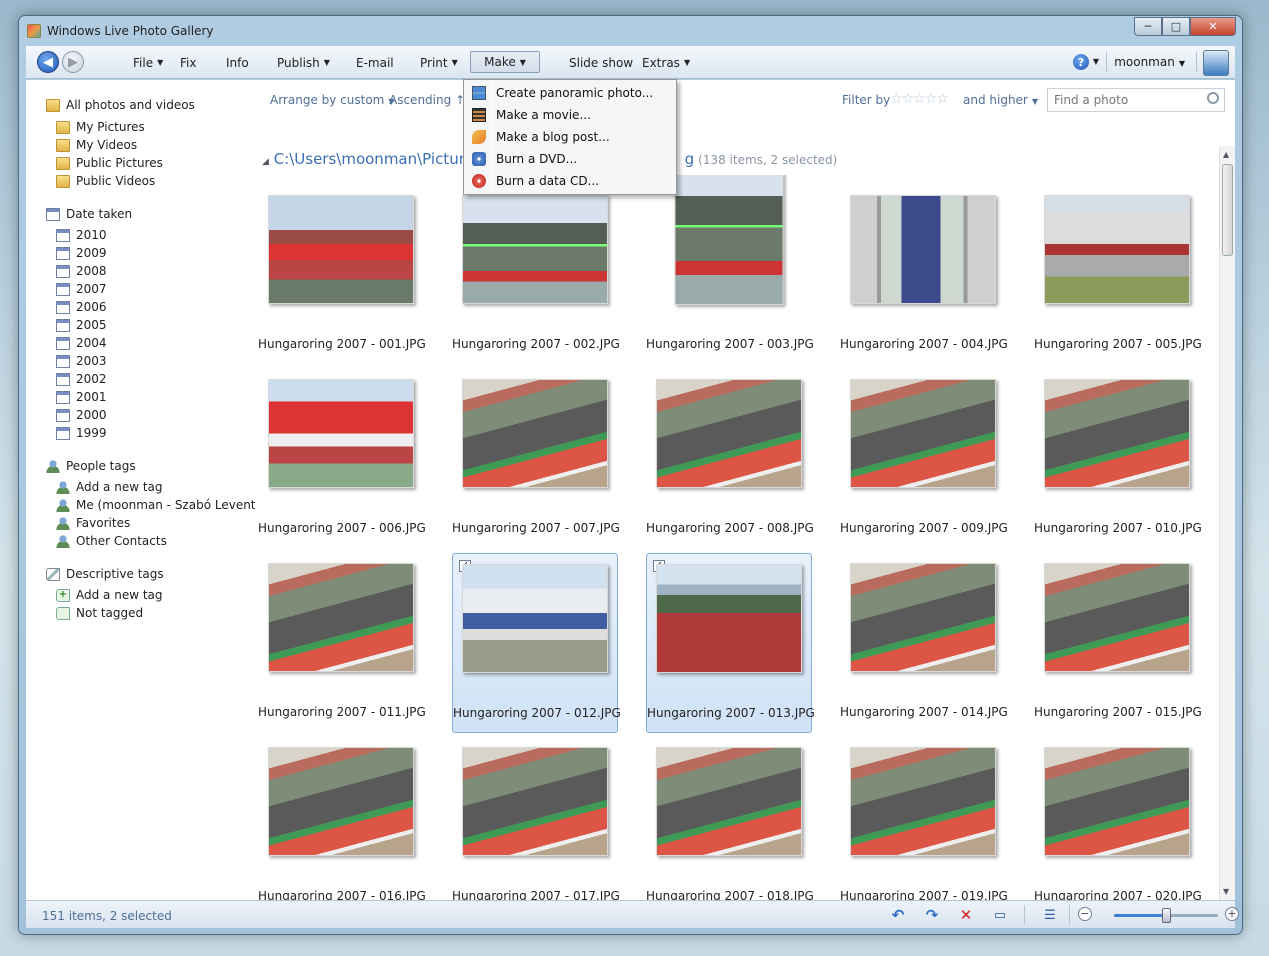  What do you see at coordinates (1216, 63) in the screenshot?
I see `user-avatar` at bounding box center [1216, 63].